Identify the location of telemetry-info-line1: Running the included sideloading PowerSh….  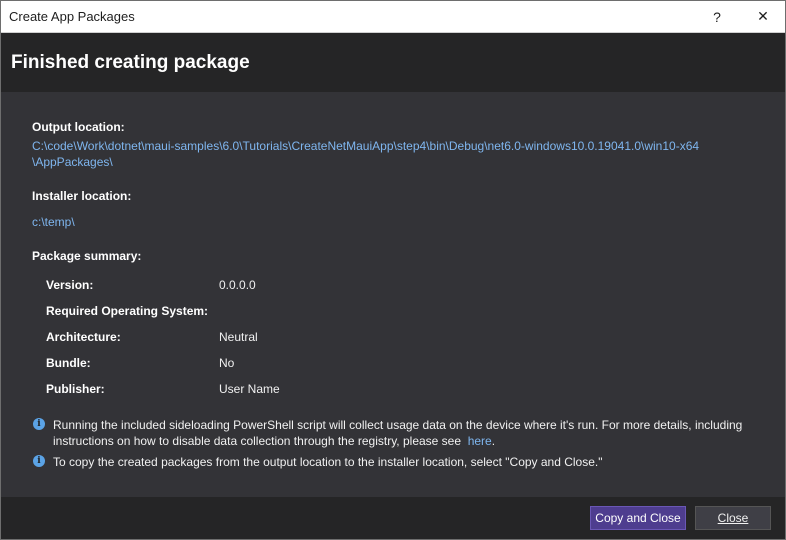
(398, 425).